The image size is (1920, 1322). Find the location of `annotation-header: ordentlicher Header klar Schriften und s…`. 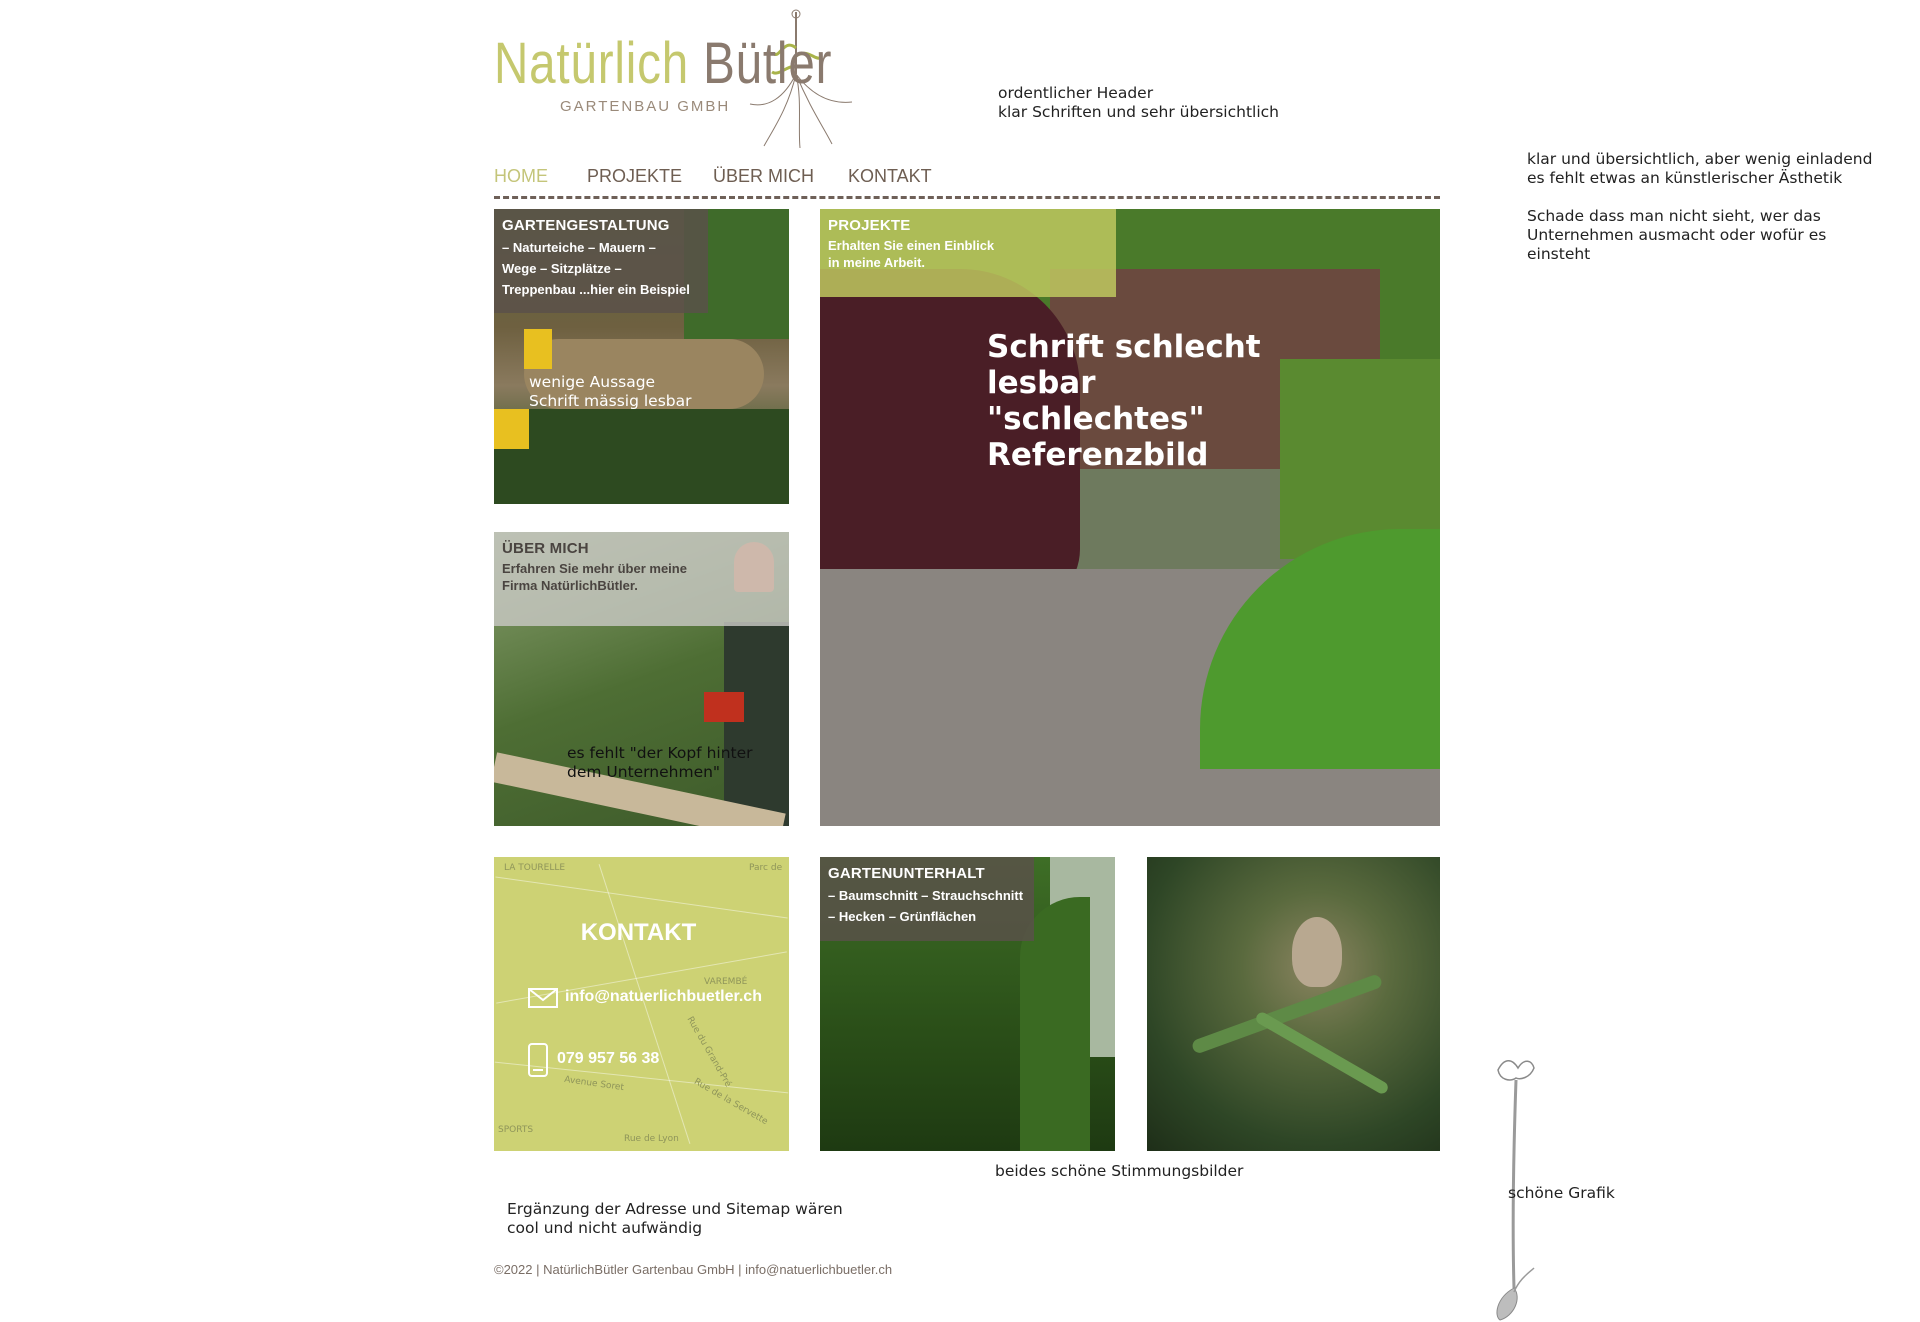

annotation-header: ordentlicher Header klar Schriften und s… is located at coordinates (1138, 102).